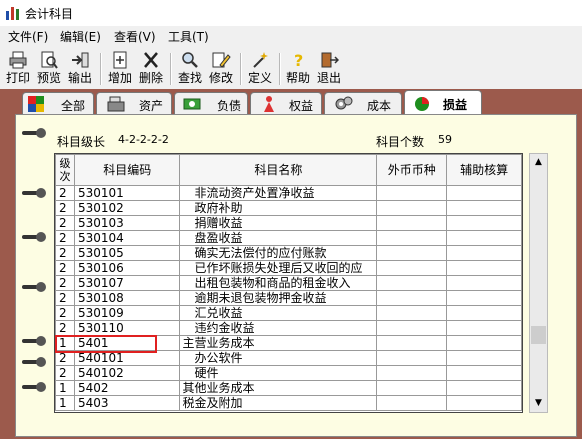  Describe the element at coordinates (127, 238) in the screenshot. I see `cell-code: 530104` at that location.